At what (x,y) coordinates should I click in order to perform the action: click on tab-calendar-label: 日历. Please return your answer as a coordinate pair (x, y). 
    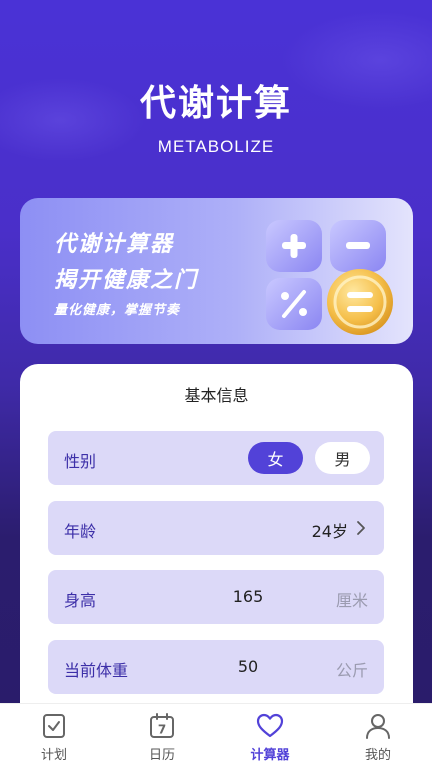
    Looking at the image, I should click on (161, 755).